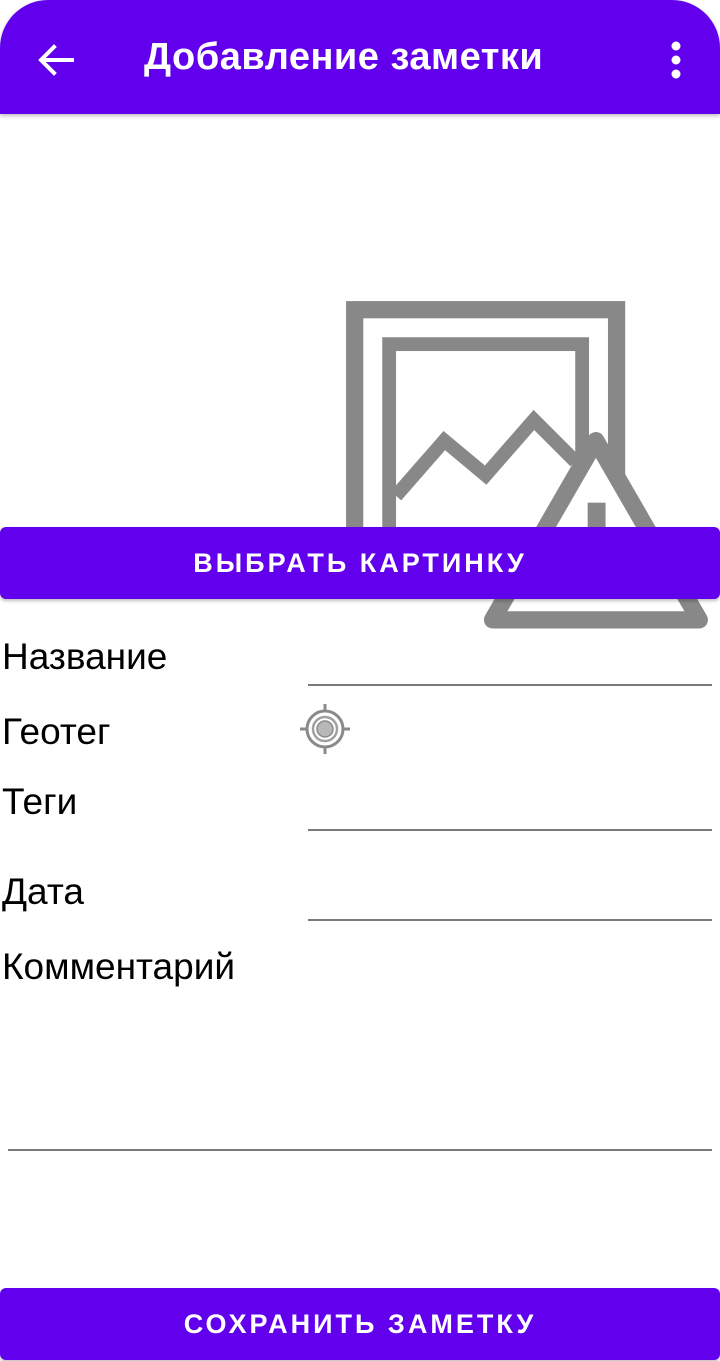  What do you see at coordinates (56, 60) in the screenshot?
I see `arrow-back-icon` at bounding box center [56, 60].